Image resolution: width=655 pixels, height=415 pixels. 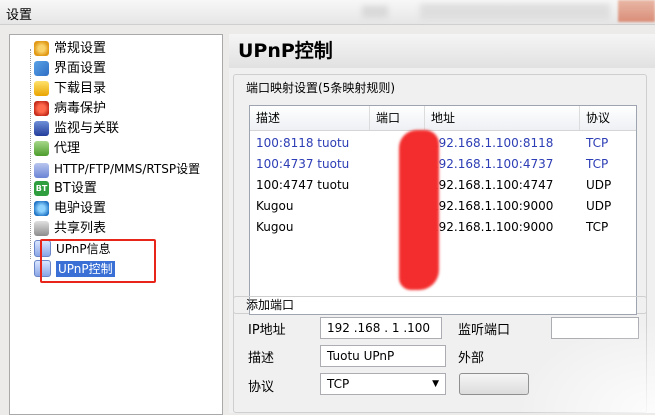 What do you see at coordinates (41, 148) in the screenshot?
I see `proxy-icon` at bounding box center [41, 148].